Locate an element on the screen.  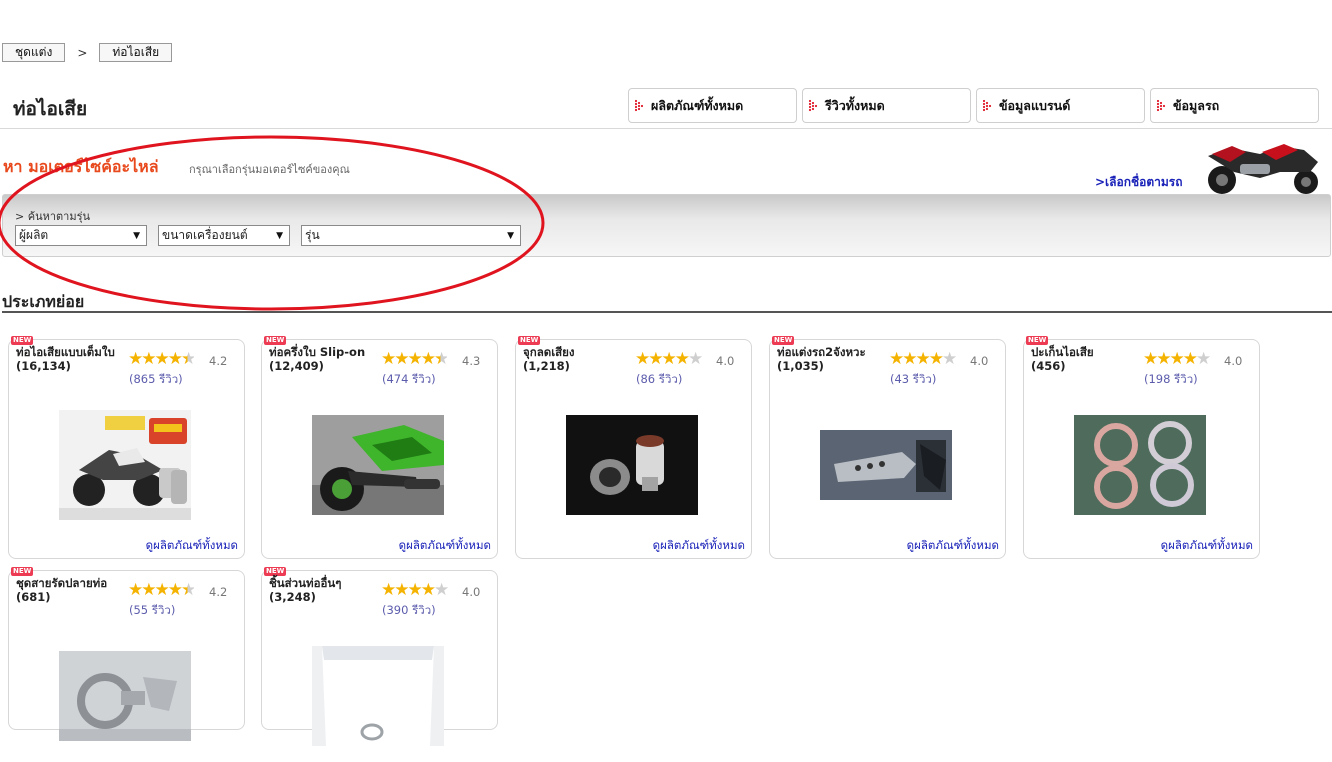
finder-title: หา มอเตอร์ไซค์อะไหล่ is located at coordinates (81, 166).